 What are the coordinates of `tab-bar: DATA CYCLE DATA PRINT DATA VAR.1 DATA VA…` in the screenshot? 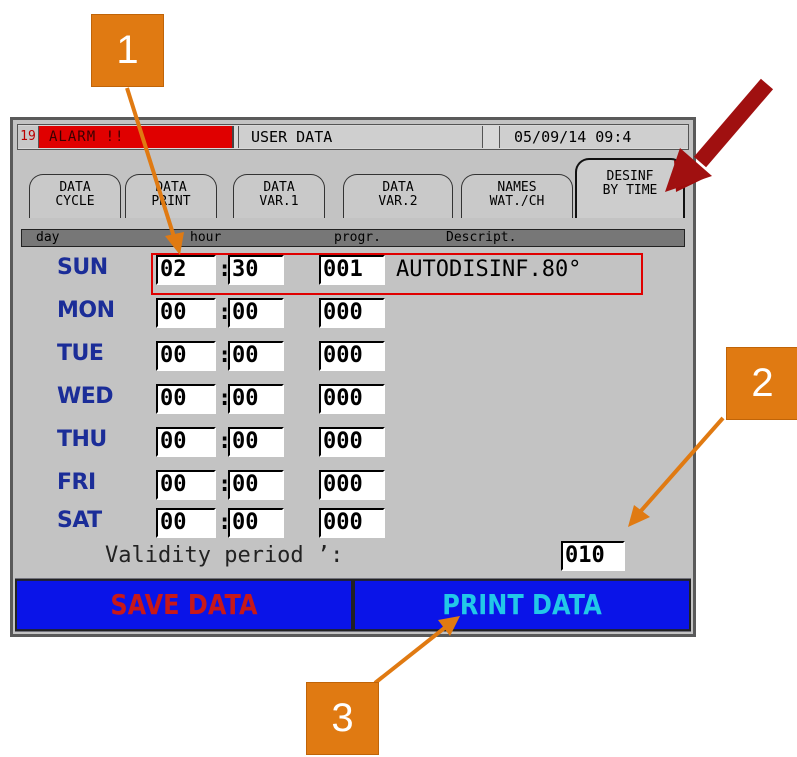 It's located at (355, 193).